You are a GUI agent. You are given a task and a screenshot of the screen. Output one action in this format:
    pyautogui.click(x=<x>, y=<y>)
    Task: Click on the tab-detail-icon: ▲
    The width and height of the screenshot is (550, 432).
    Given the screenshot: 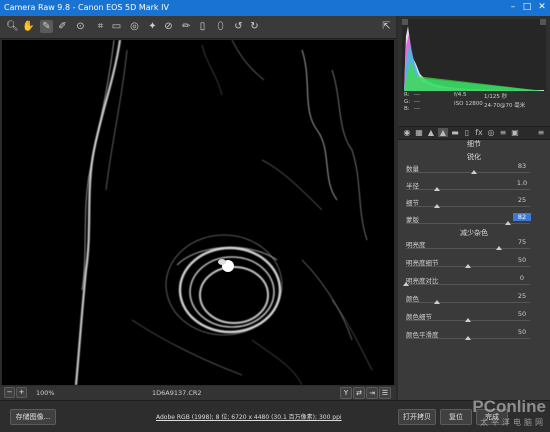 What is the action you would take?
    pyautogui.click(x=443, y=132)
    